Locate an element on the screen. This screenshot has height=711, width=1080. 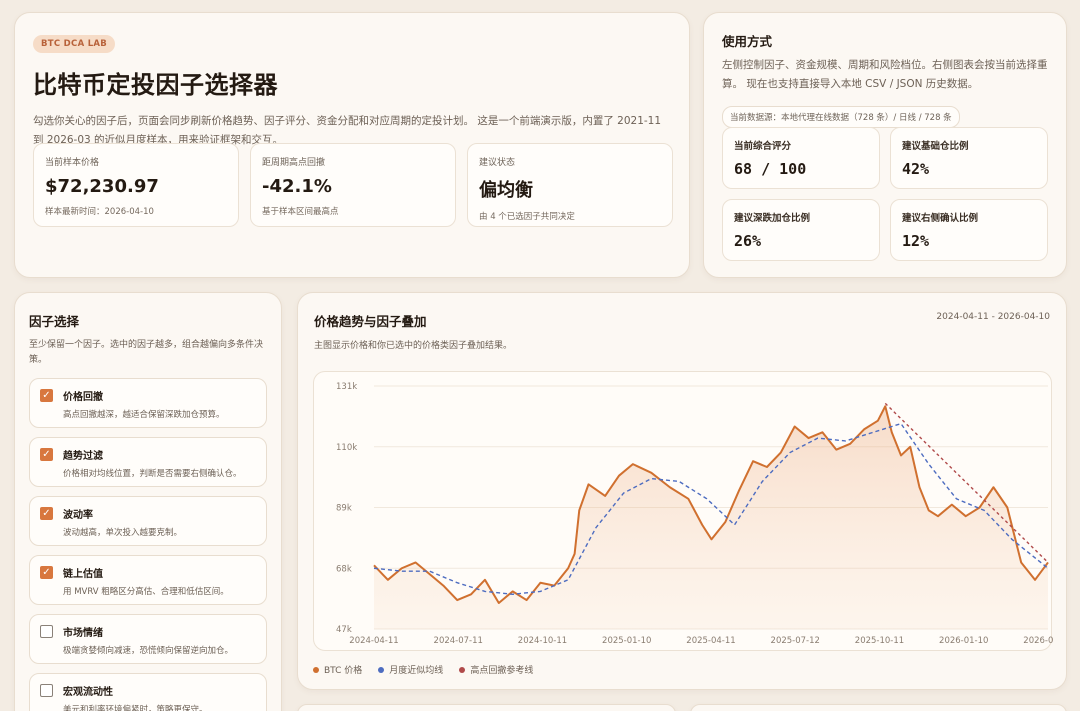
stat-label: 距周期高点回撤 is located at coordinates (294, 163).